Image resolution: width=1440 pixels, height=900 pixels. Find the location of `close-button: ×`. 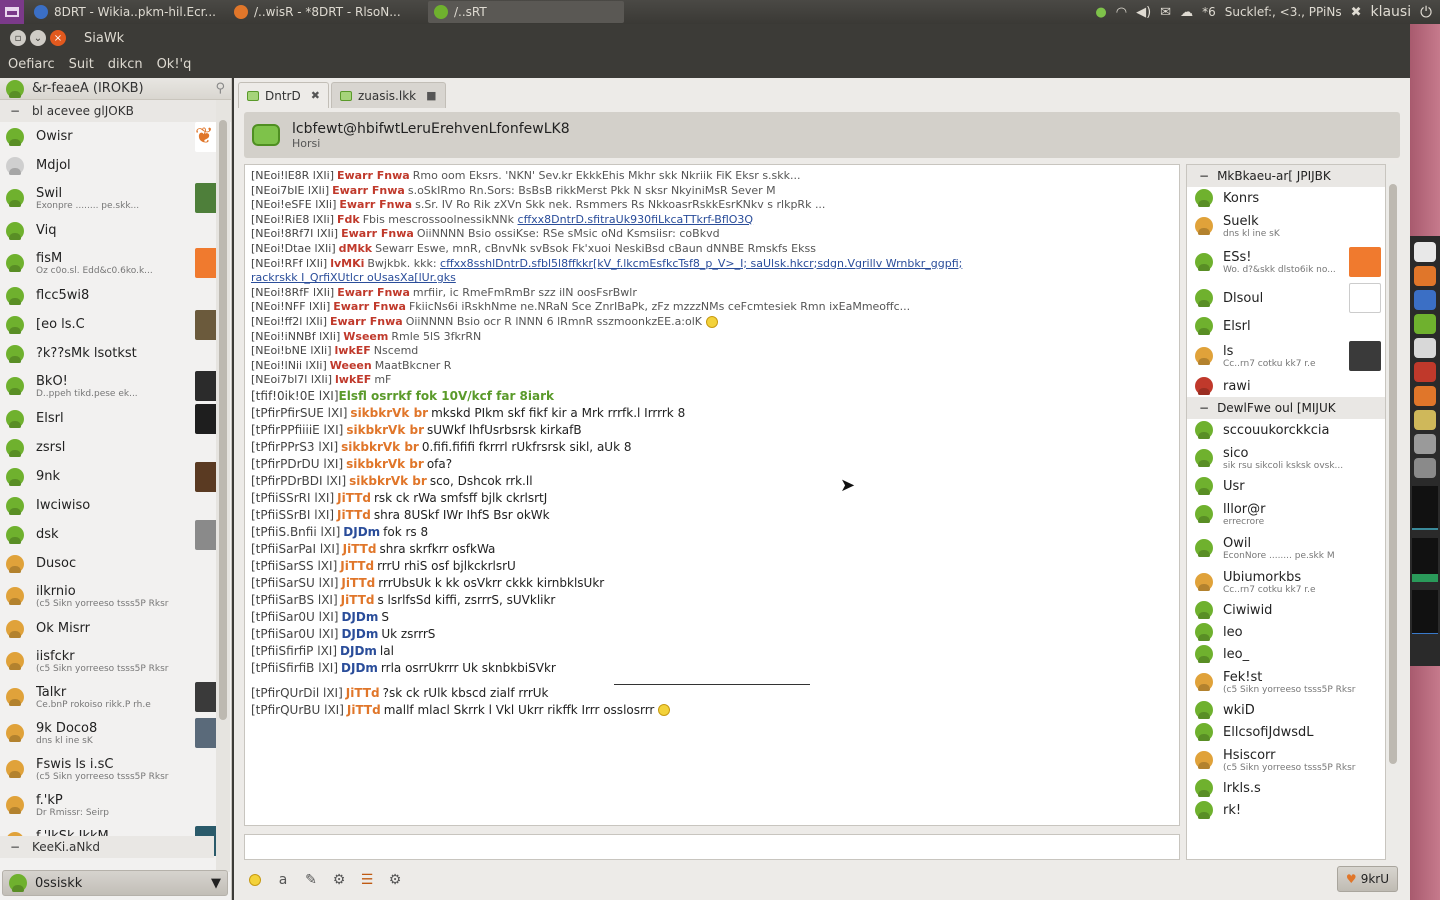

close-button: × is located at coordinates (58, 38).